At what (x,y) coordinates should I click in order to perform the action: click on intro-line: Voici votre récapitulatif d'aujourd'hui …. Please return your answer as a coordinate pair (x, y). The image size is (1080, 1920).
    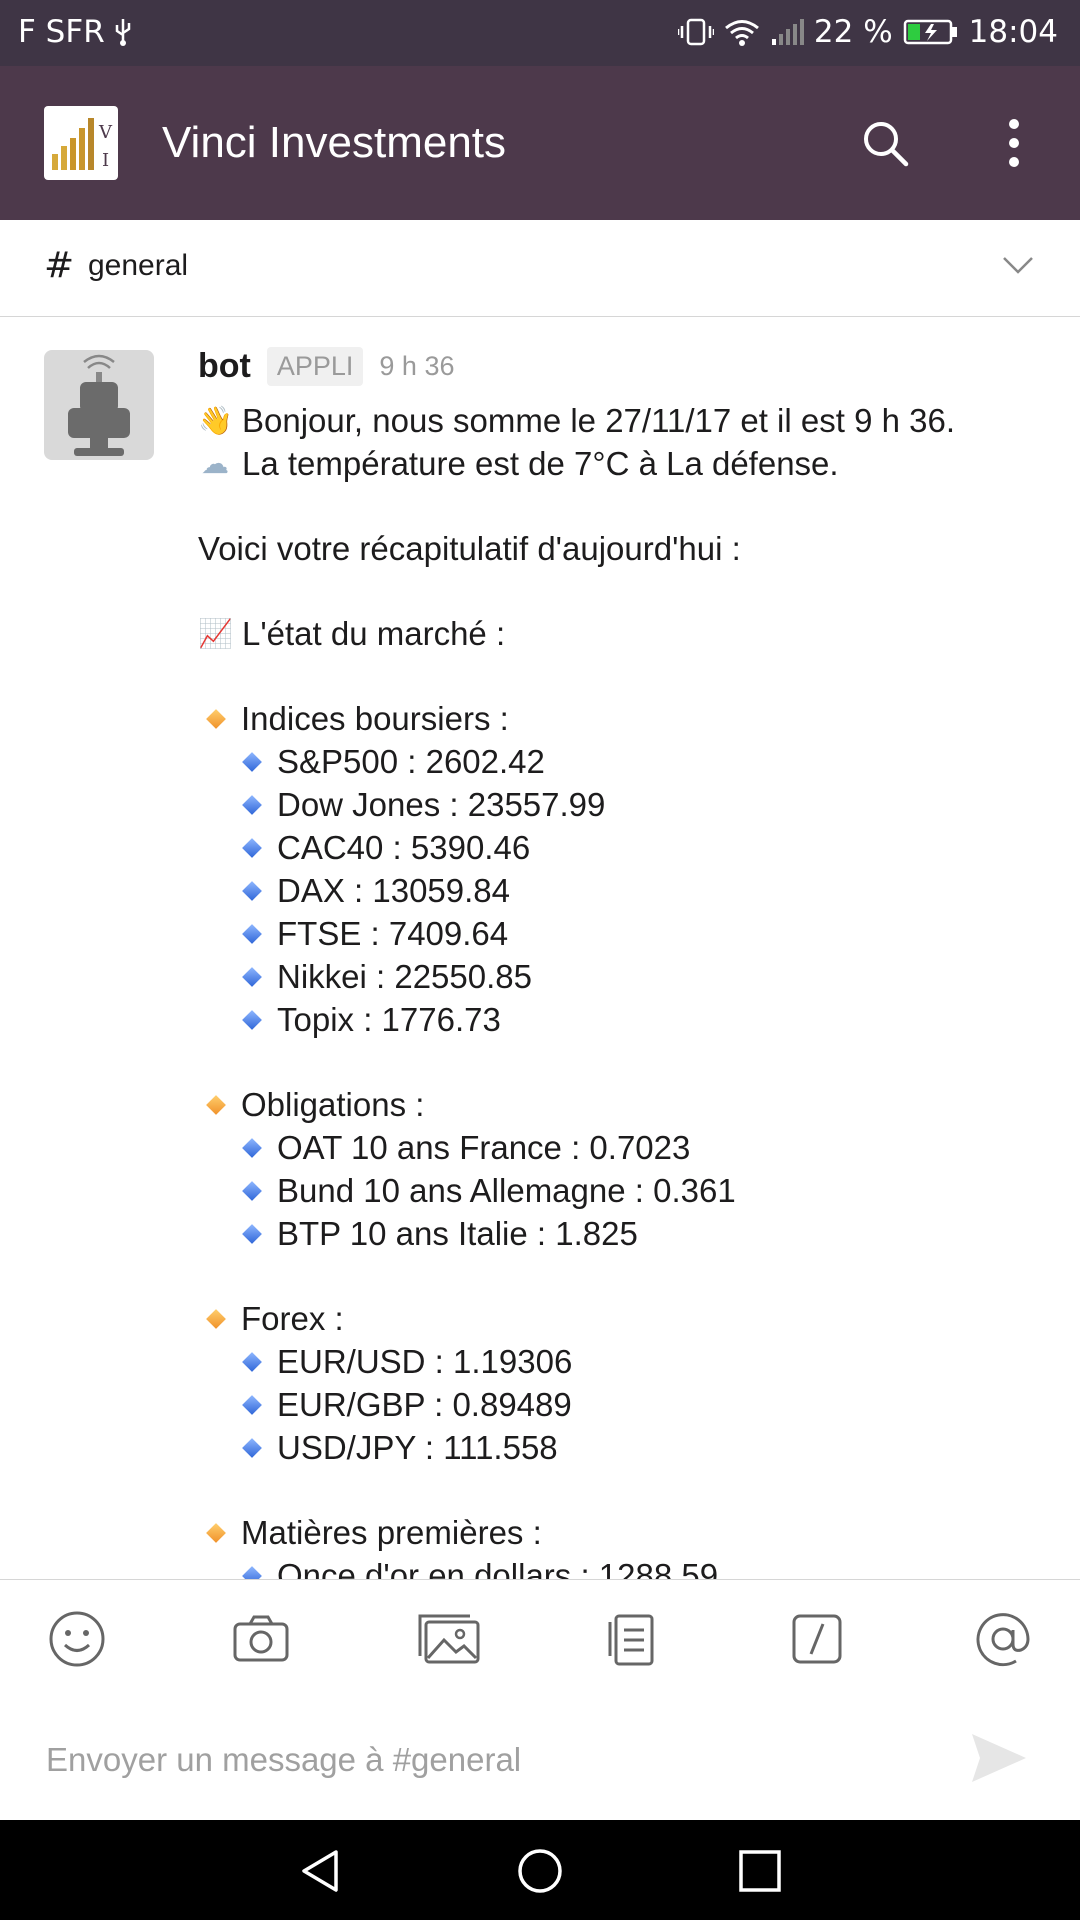
    Looking at the image, I should click on (469, 548).